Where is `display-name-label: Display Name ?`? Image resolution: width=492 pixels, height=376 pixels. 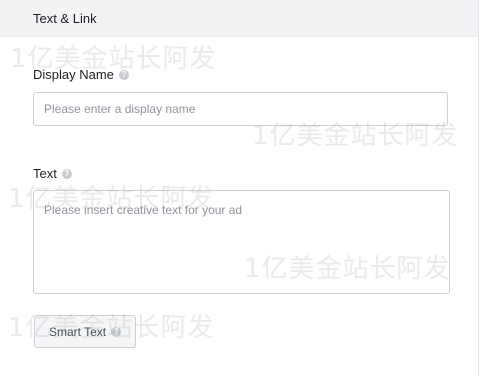
display-name-label: Display Name ? is located at coordinates (81, 74).